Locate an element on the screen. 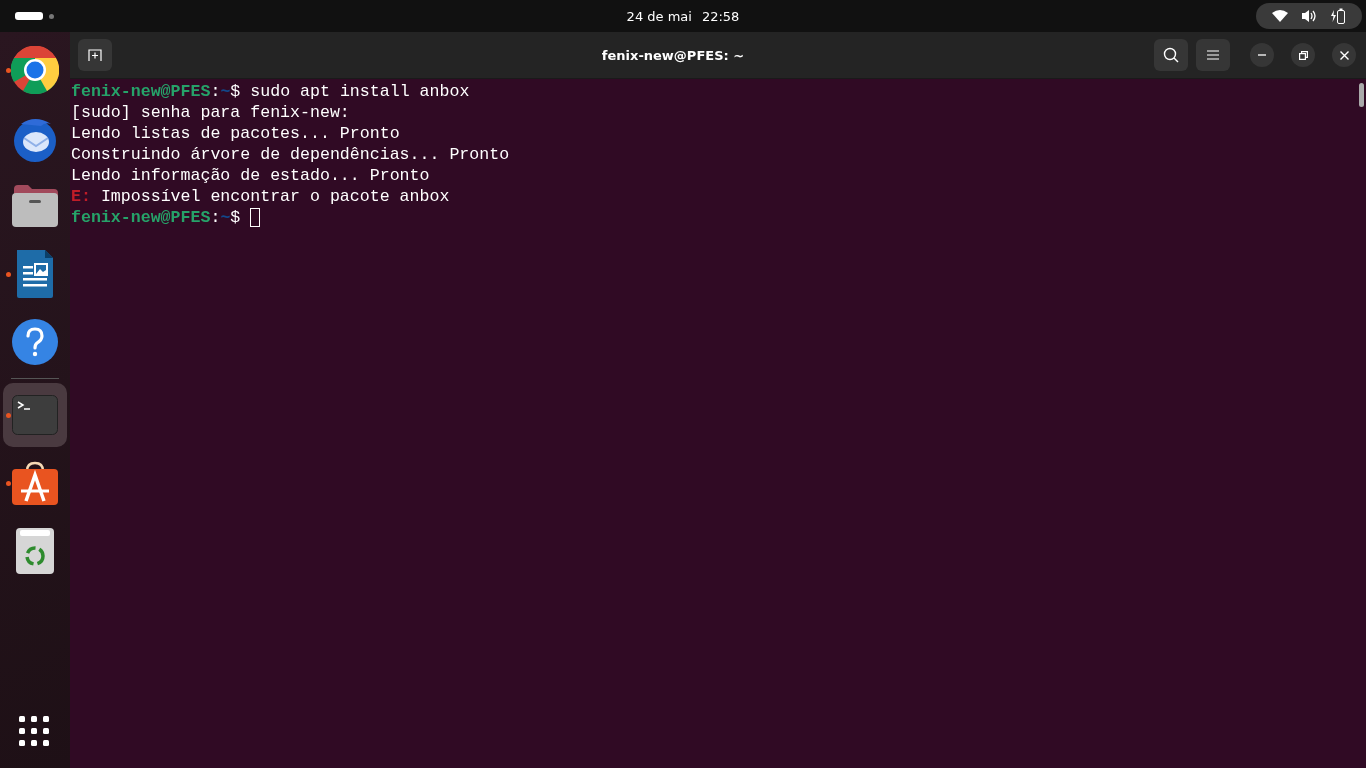 The height and width of the screenshot is (768, 1366). terminal-icon is located at coordinates (35, 415).